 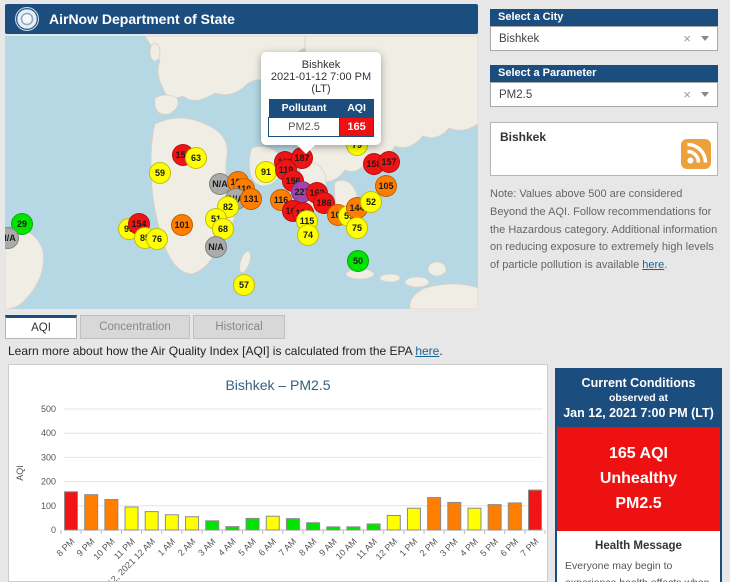 What do you see at coordinates (523, 137) in the screenshot?
I see `feed-city-label: Bishkek` at bounding box center [523, 137].